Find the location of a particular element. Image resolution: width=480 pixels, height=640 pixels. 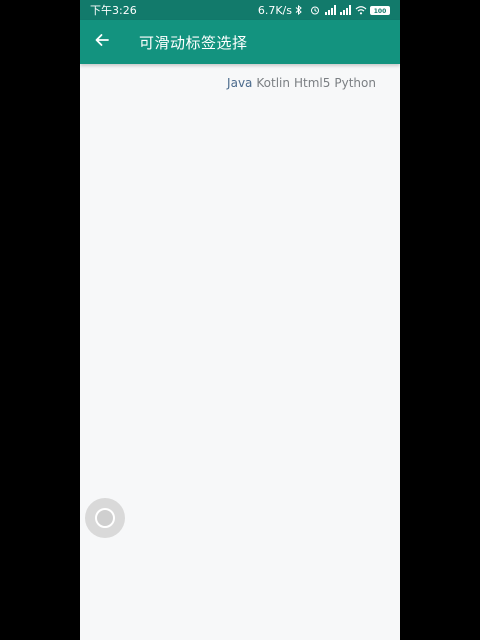

status-bar: 下午3:26 6.7K/s 100 is located at coordinates (240, 10).